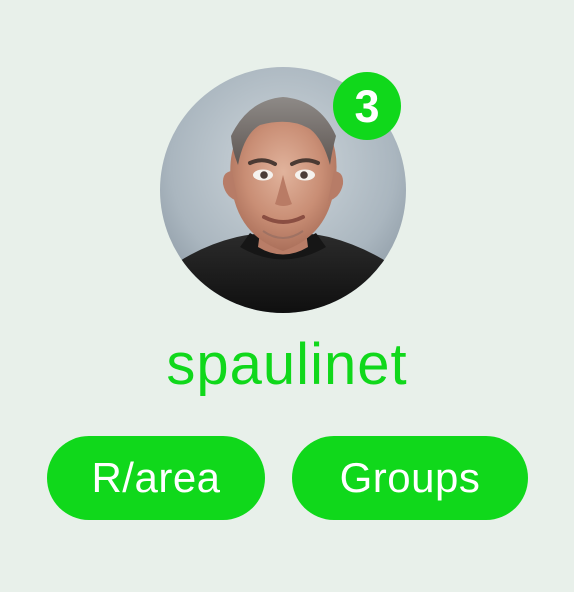  Describe the element at coordinates (367, 106) in the screenshot. I see `notification-badge: 3` at that location.